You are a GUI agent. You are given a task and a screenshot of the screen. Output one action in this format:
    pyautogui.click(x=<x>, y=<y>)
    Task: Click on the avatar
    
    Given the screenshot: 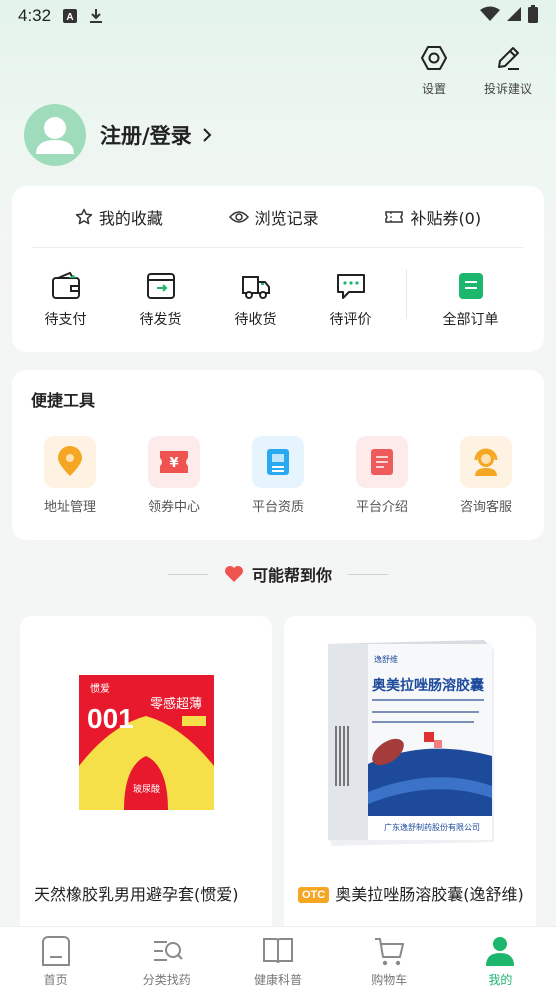 What is the action you would take?
    pyautogui.click(x=55, y=135)
    